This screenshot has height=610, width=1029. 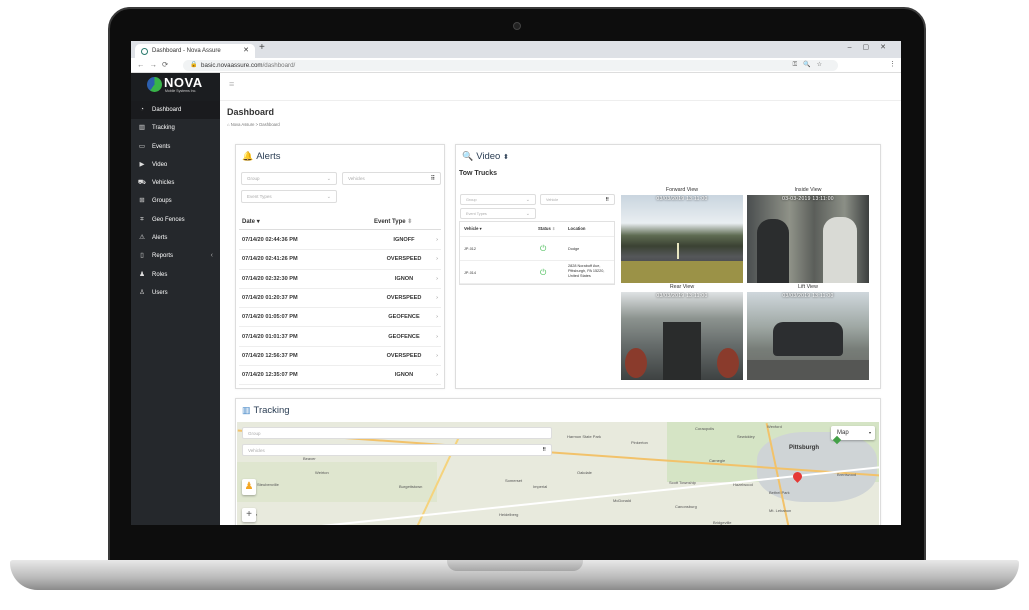 I want to click on inside-view-image: 03-03-2019 13:11:00, so click(x=808, y=239).